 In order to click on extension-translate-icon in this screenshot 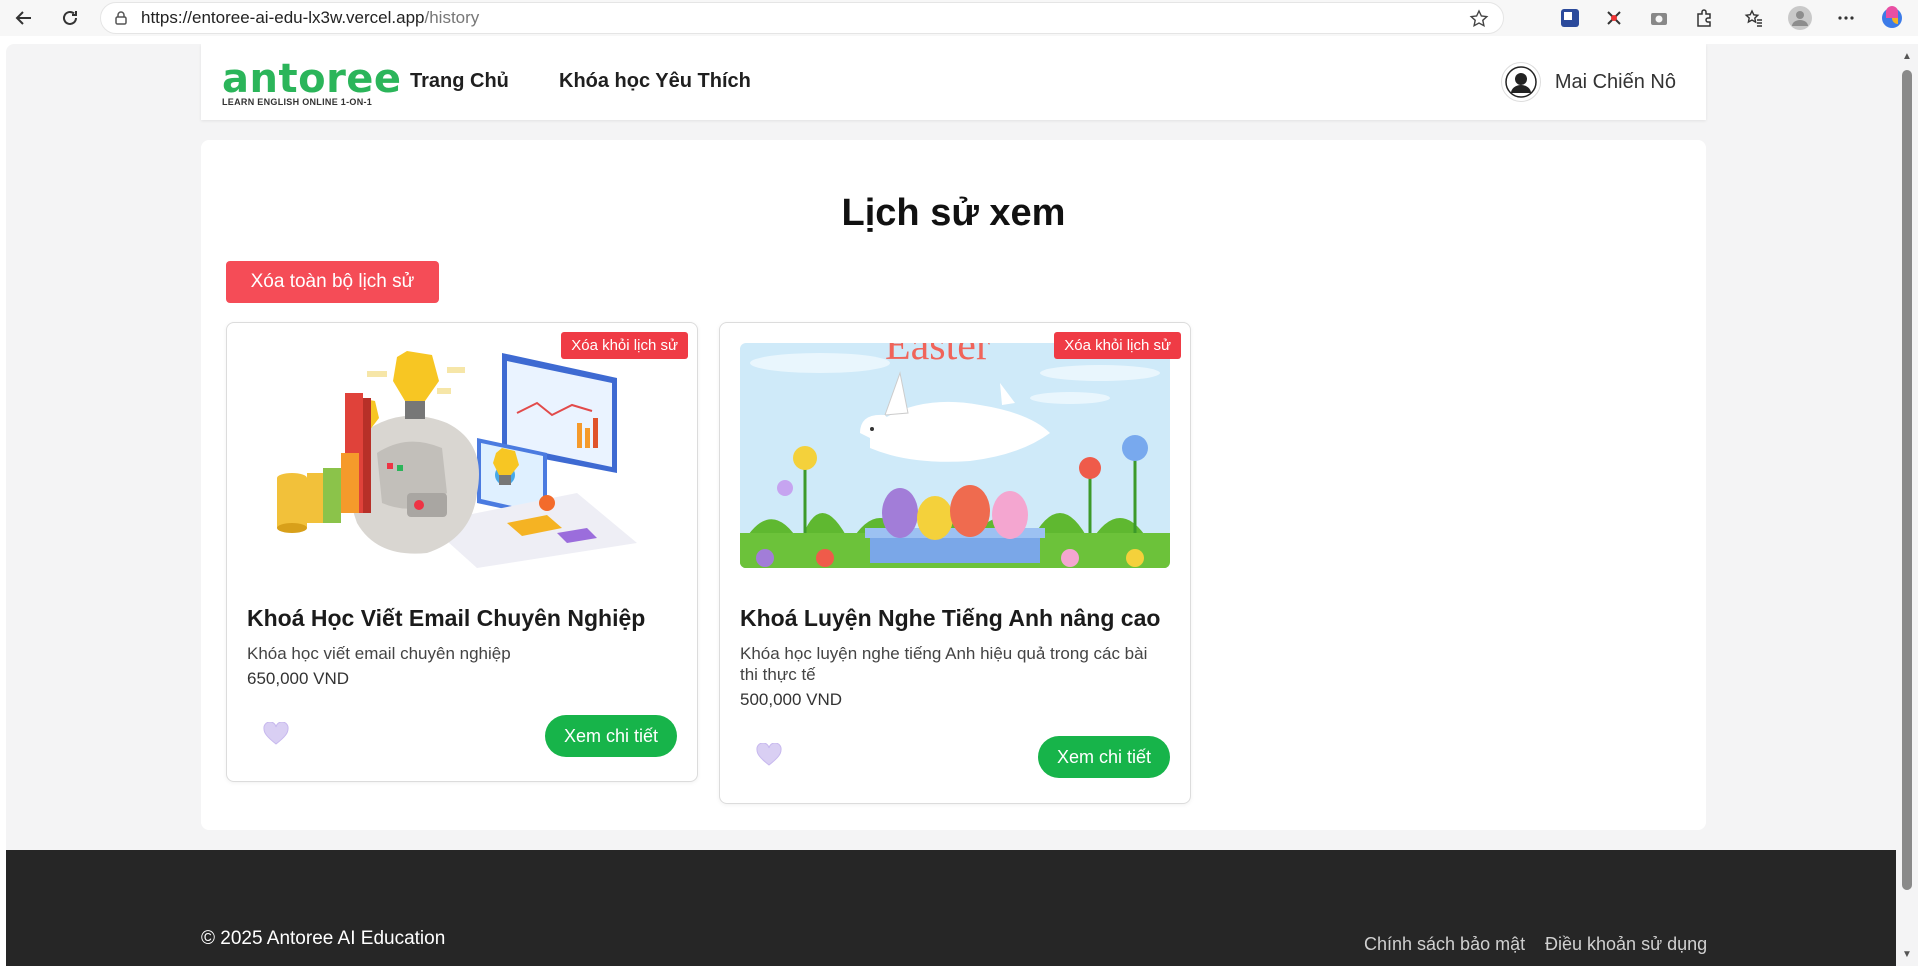, I will do `click(1570, 18)`.